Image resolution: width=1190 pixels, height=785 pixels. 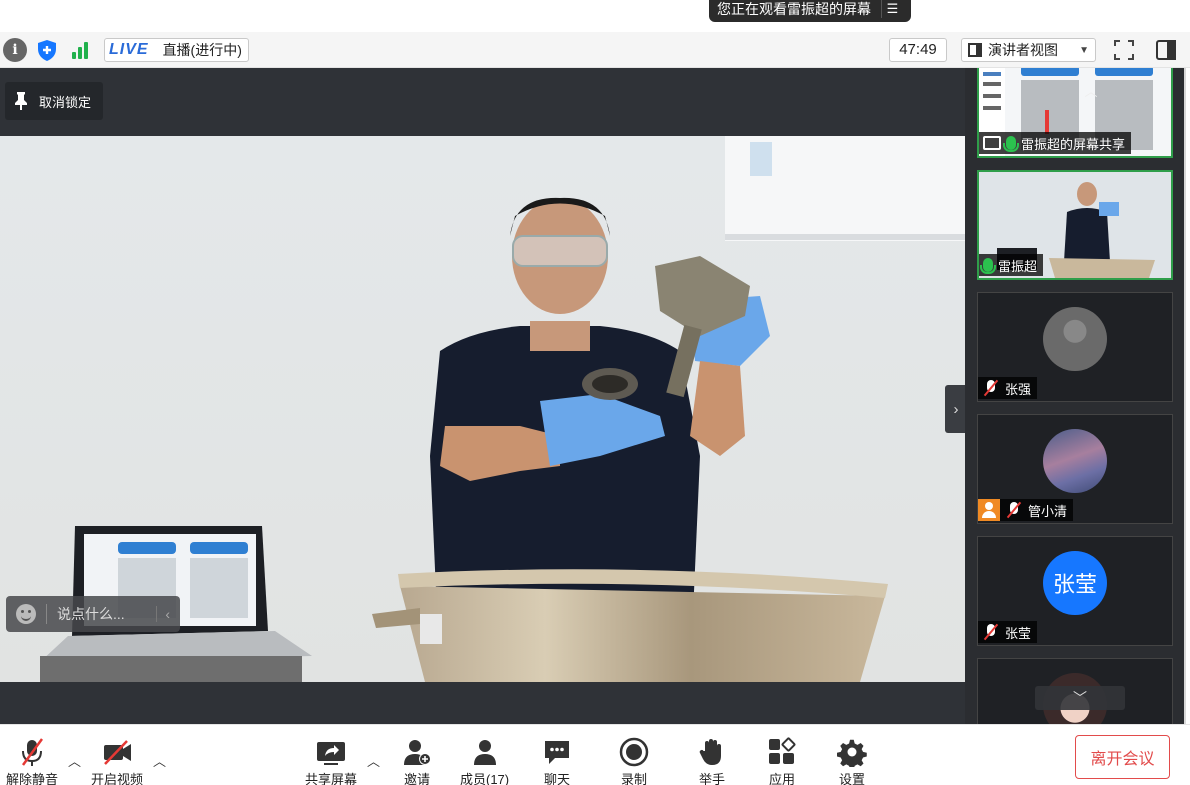 I want to click on list-menu-icon: ☰, so click(x=892, y=9).